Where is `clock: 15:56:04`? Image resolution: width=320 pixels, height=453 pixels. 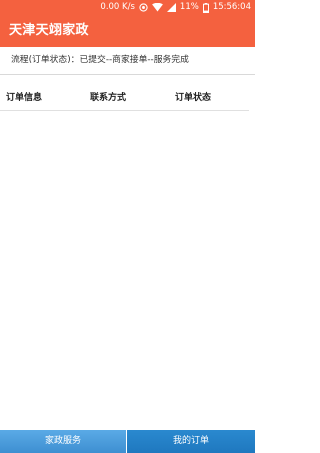
clock: 15:56:04 is located at coordinates (231, 7).